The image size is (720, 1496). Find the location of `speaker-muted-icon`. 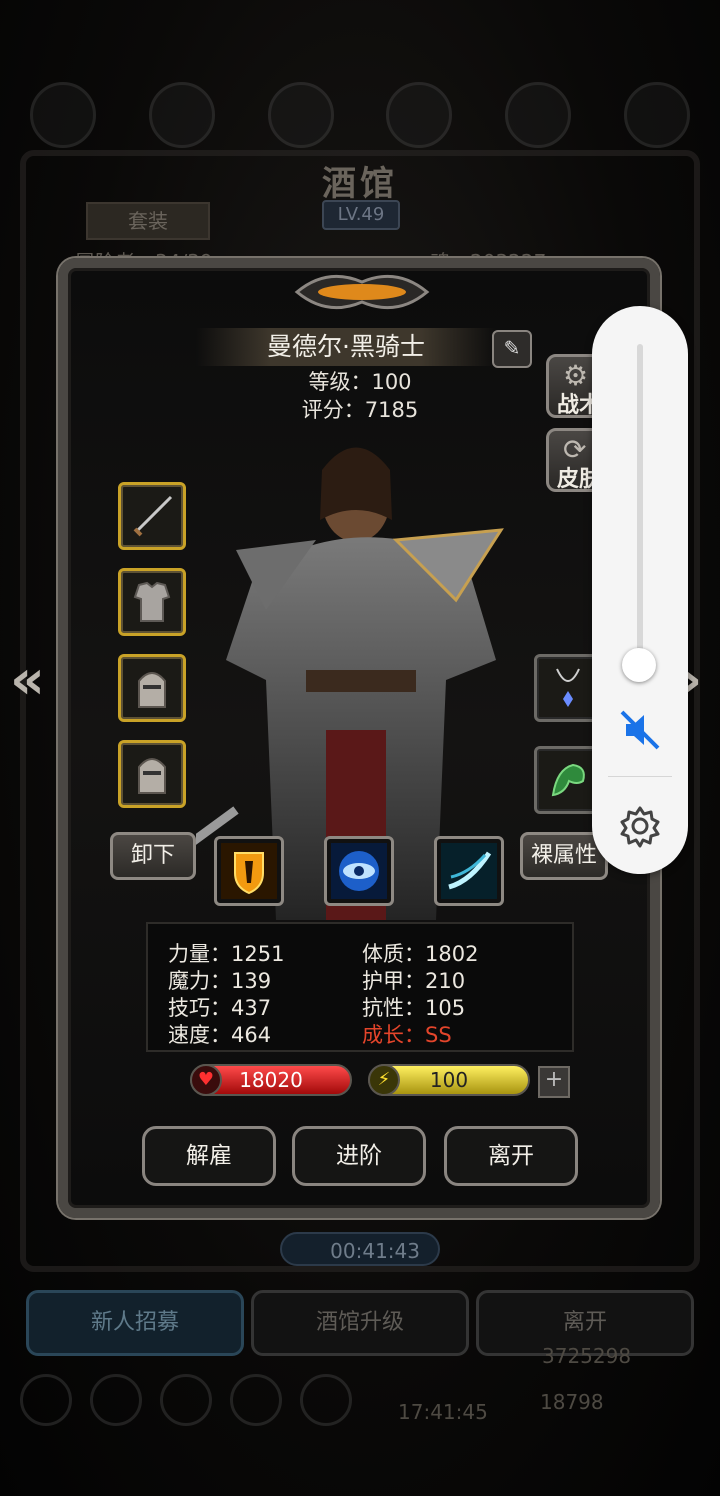

speaker-muted-icon is located at coordinates (640, 730).